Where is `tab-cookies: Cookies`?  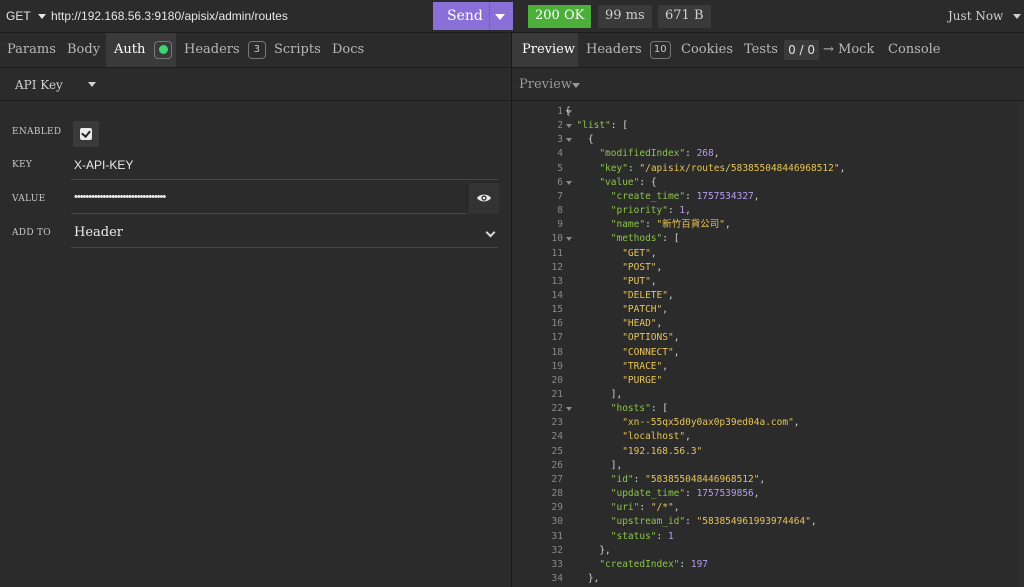 tab-cookies: Cookies is located at coordinates (707, 50).